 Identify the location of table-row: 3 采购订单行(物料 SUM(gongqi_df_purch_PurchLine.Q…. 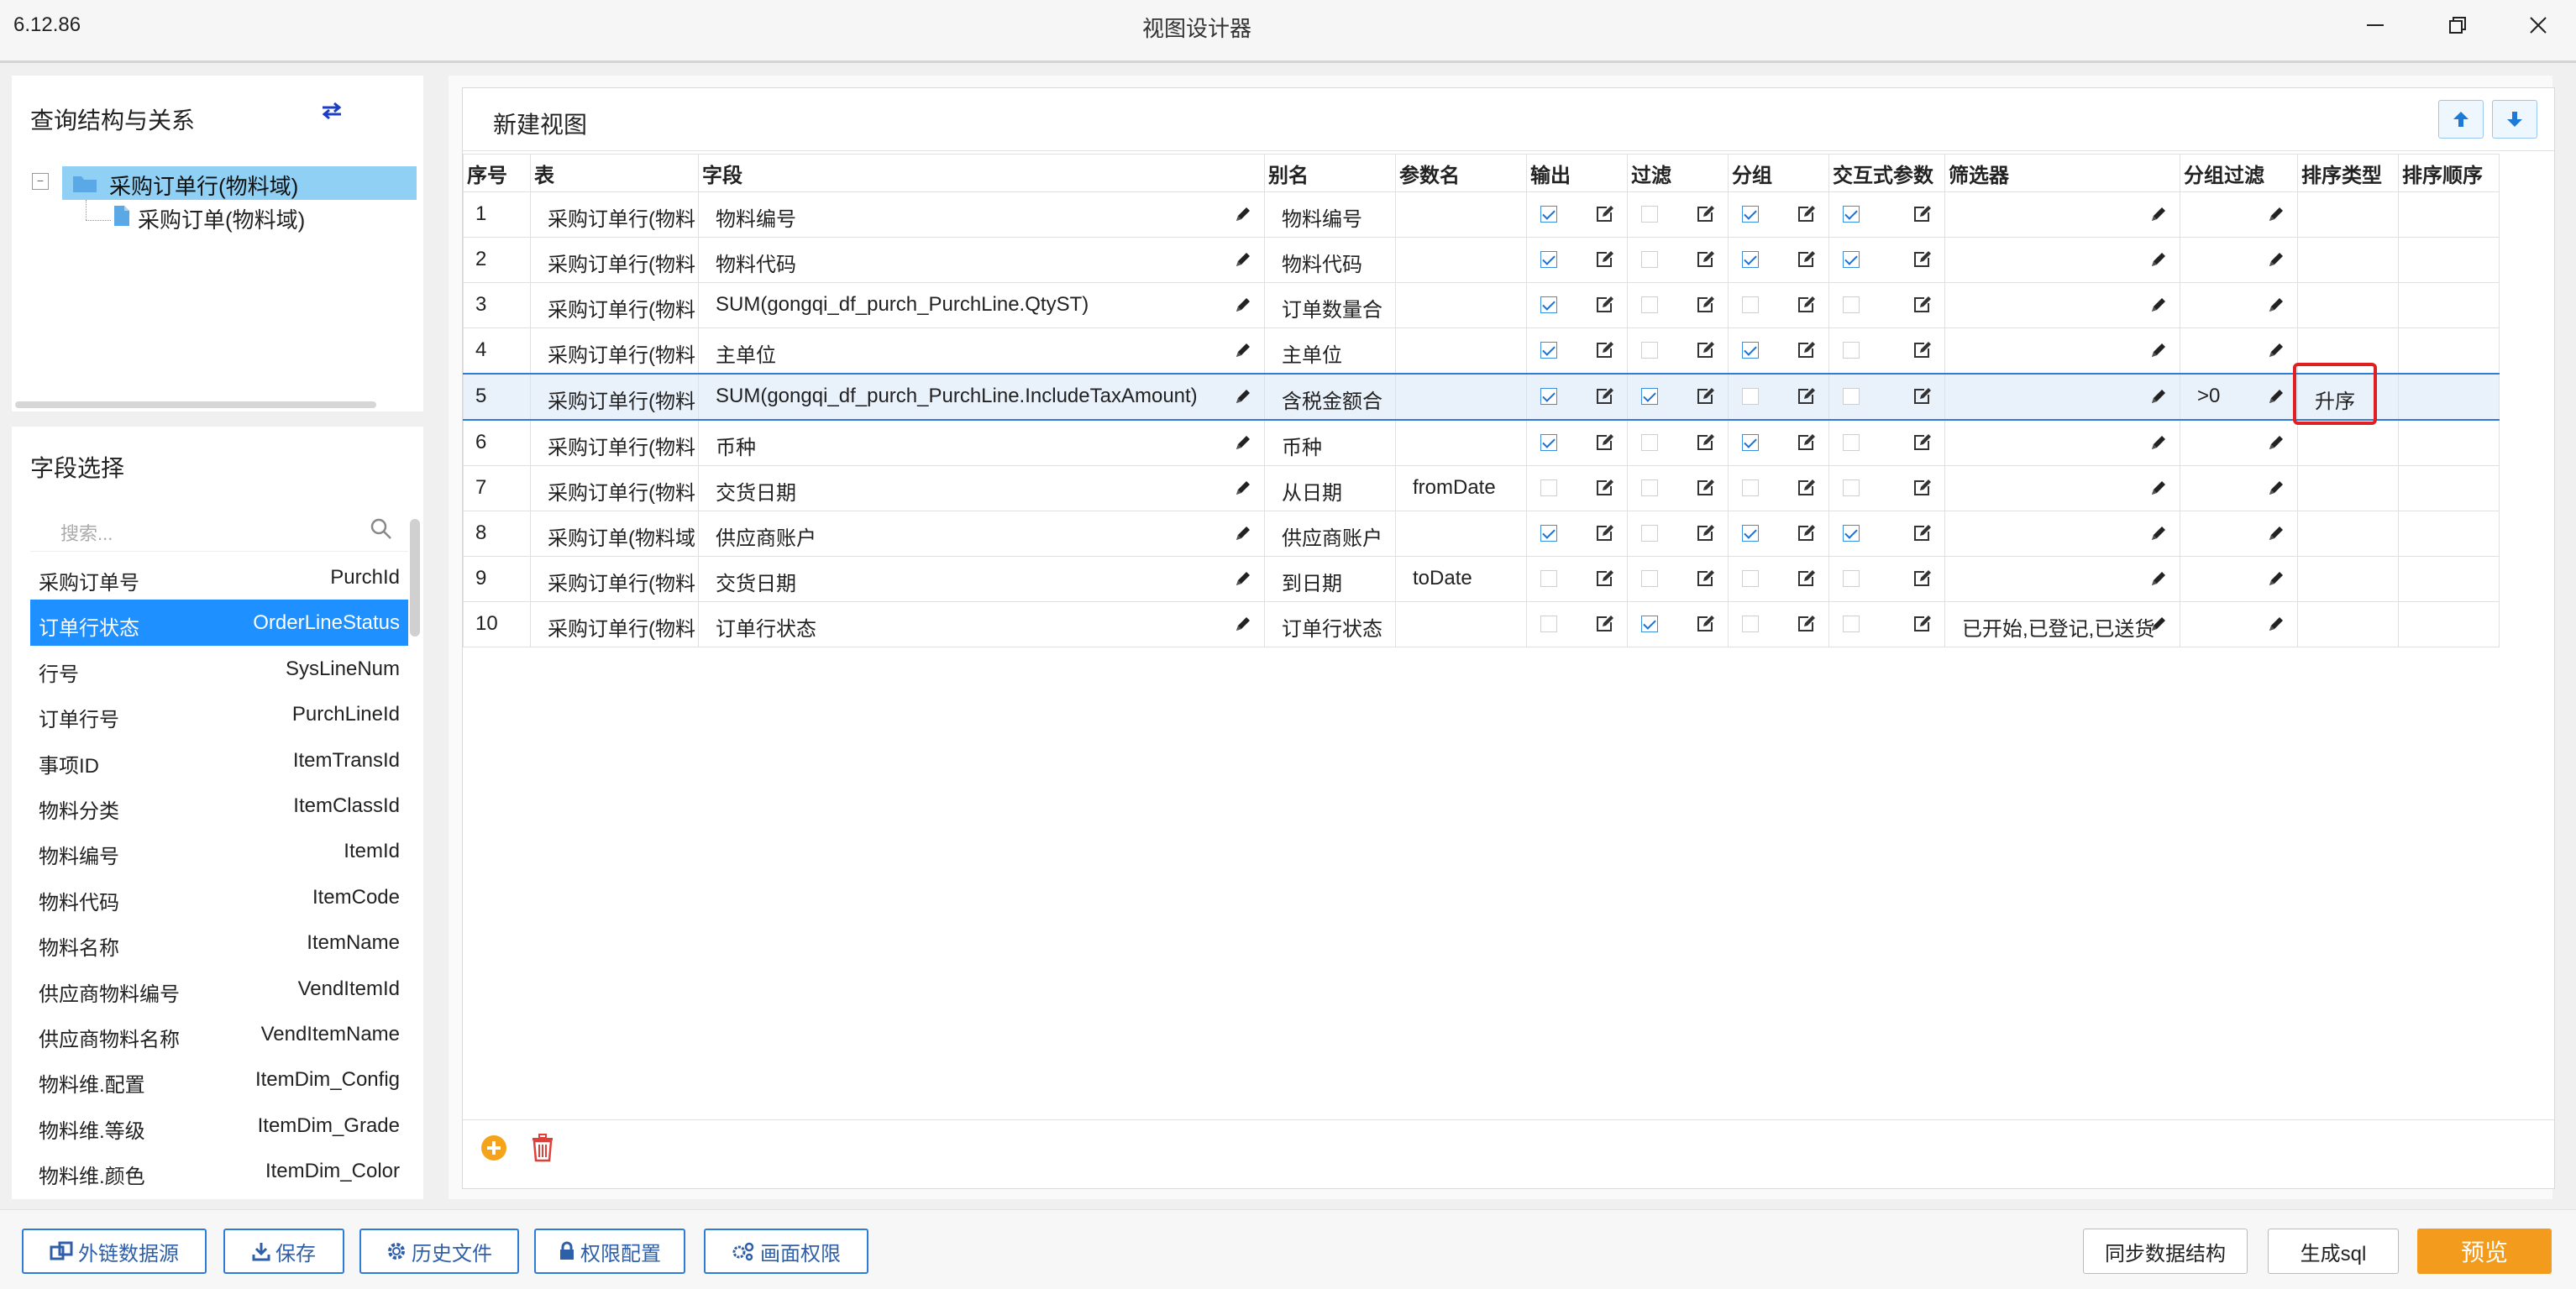
(1481, 305).